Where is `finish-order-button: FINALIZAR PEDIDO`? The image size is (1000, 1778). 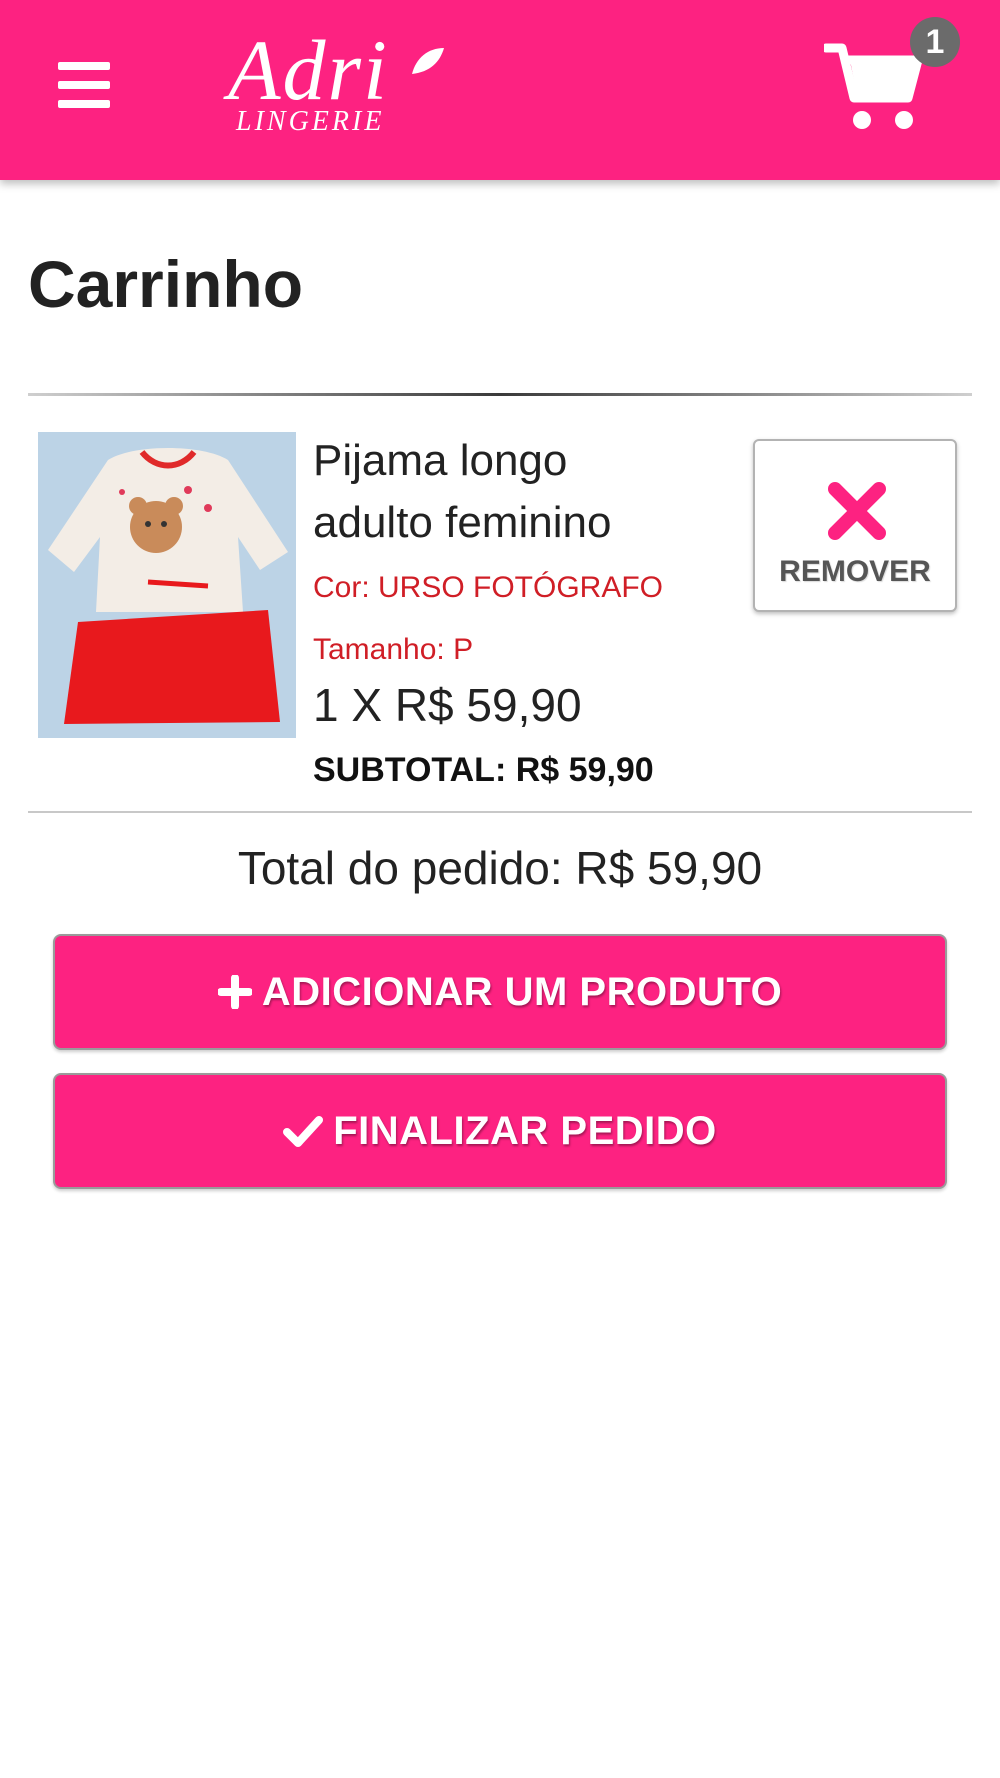
finish-order-button: FINALIZAR PEDIDO is located at coordinates (500, 1131).